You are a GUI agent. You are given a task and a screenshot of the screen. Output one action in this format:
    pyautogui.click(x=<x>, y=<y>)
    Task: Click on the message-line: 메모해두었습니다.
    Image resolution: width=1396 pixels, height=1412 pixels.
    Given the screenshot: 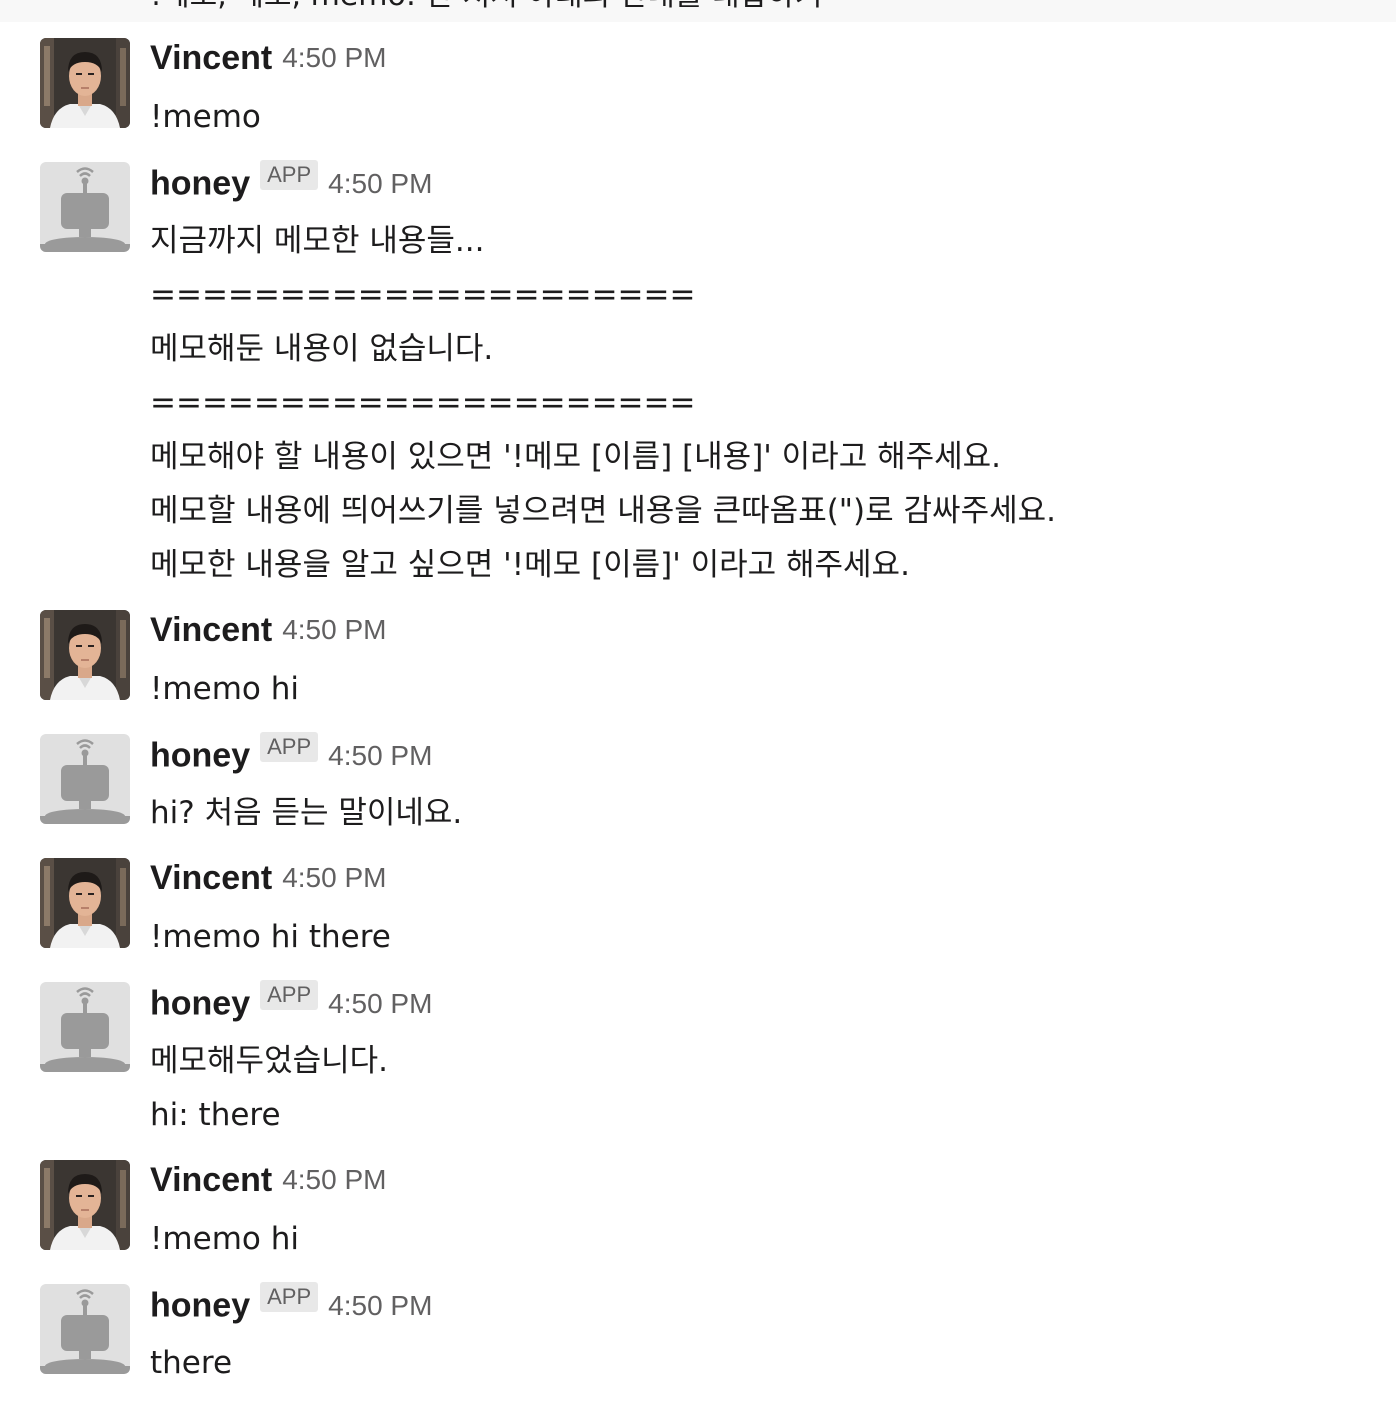 What is the action you would take?
    pyautogui.click(x=269, y=1061)
    